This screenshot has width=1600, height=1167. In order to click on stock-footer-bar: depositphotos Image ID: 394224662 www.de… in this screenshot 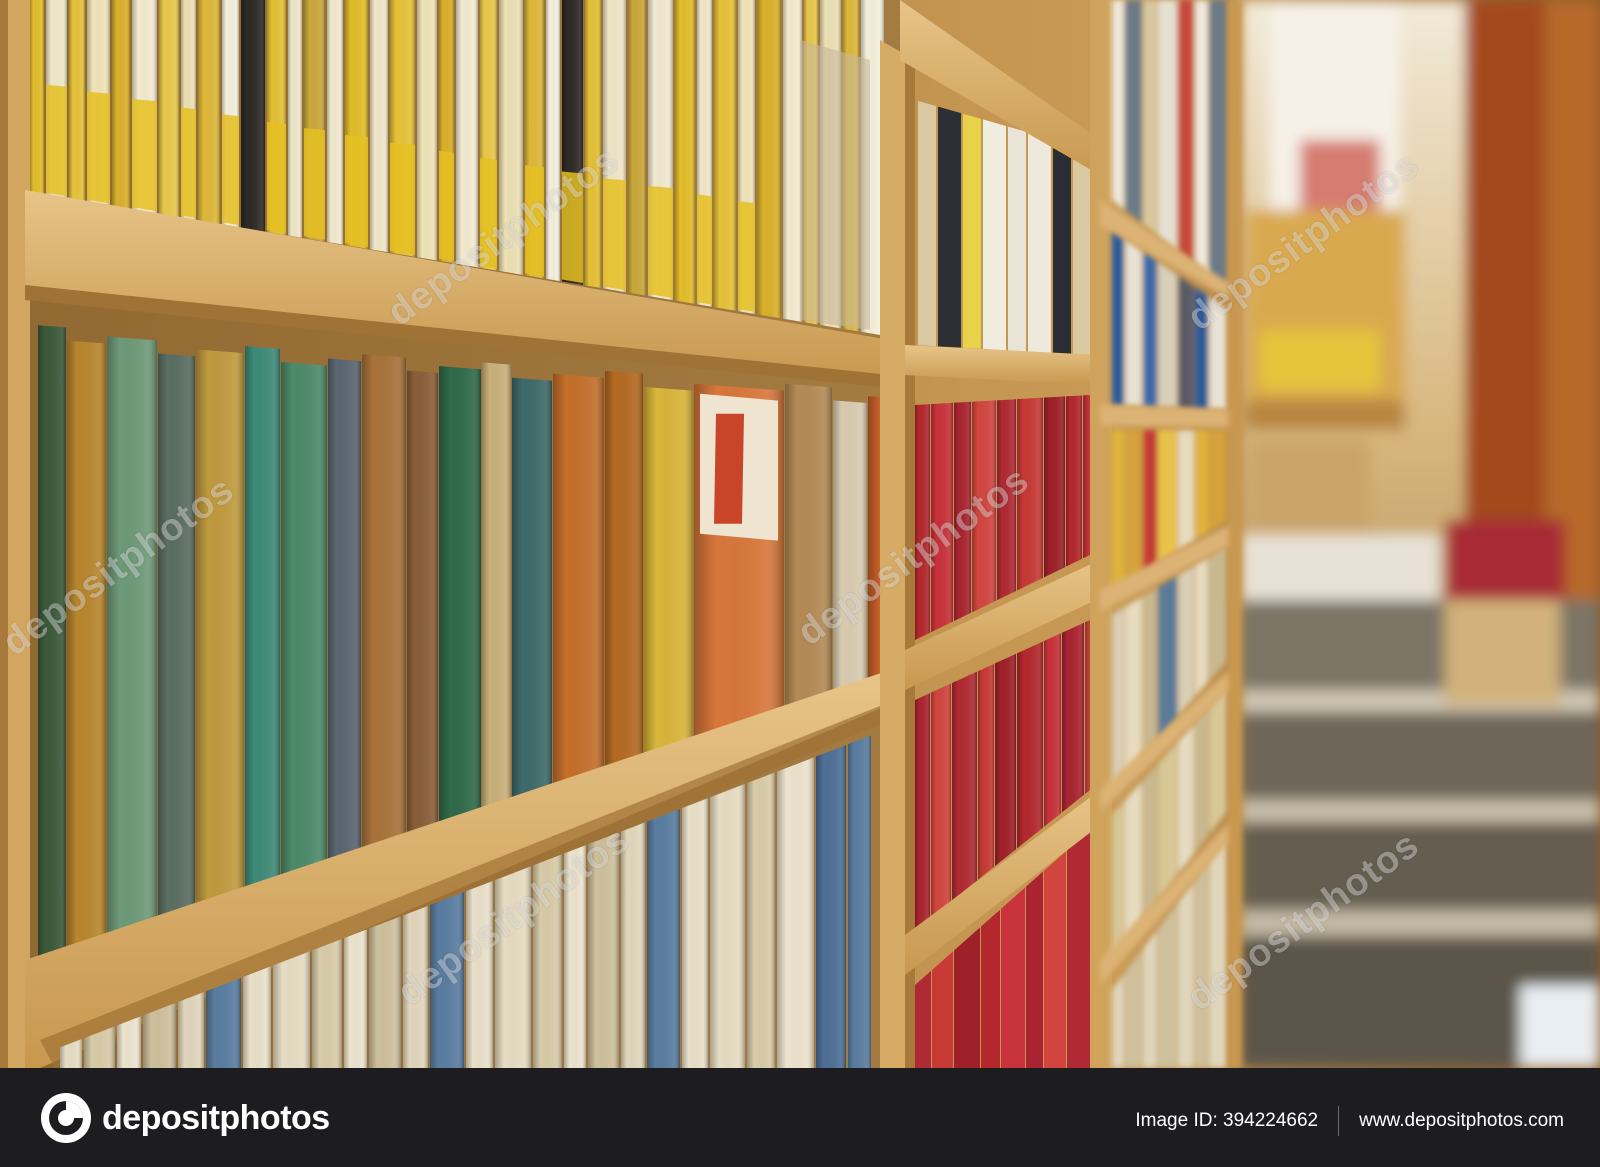, I will do `click(800, 1117)`.